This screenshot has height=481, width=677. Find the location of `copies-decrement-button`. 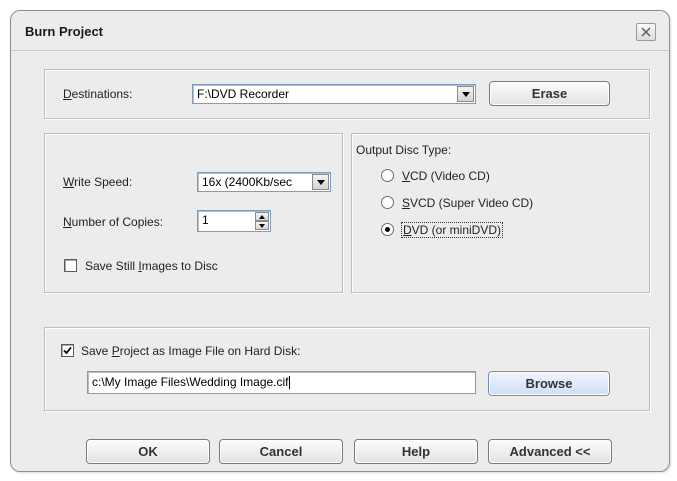

copies-decrement-button is located at coordinates (262, 225).